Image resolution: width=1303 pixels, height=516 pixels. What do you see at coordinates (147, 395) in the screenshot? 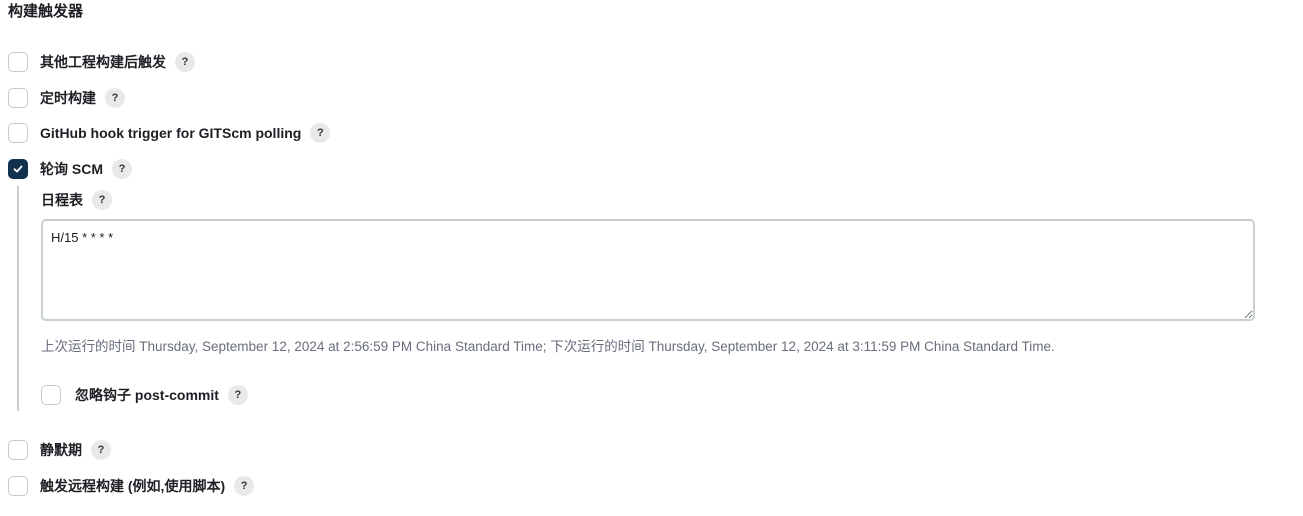
I see `checkbox-label: 忽略钩子 post-commit` at bounding box center [147, 395].